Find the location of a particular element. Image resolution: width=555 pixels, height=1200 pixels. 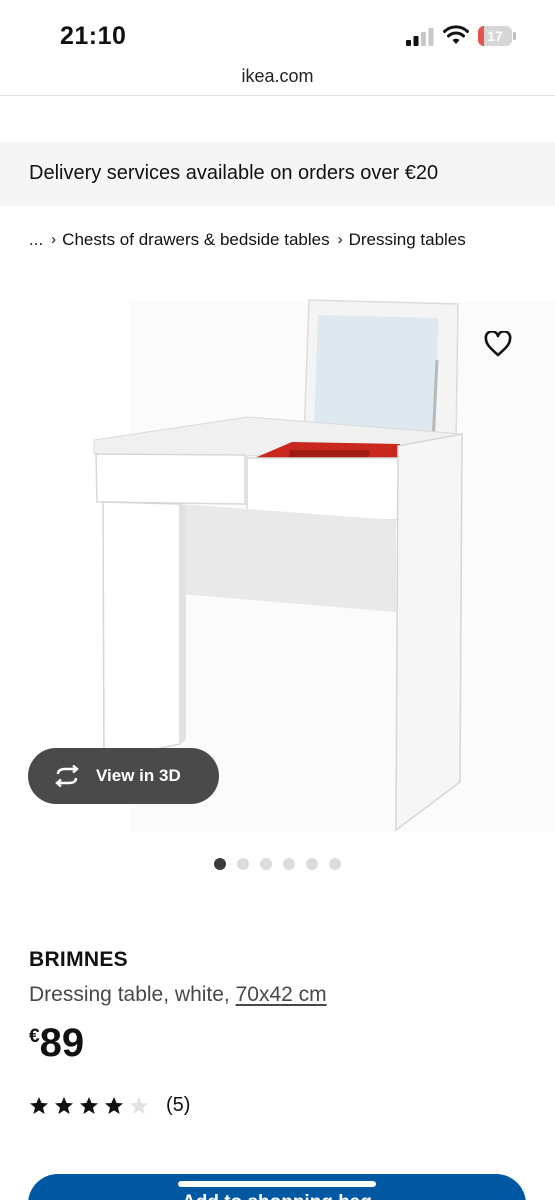

back-panel is located at coordinates (288, 558).